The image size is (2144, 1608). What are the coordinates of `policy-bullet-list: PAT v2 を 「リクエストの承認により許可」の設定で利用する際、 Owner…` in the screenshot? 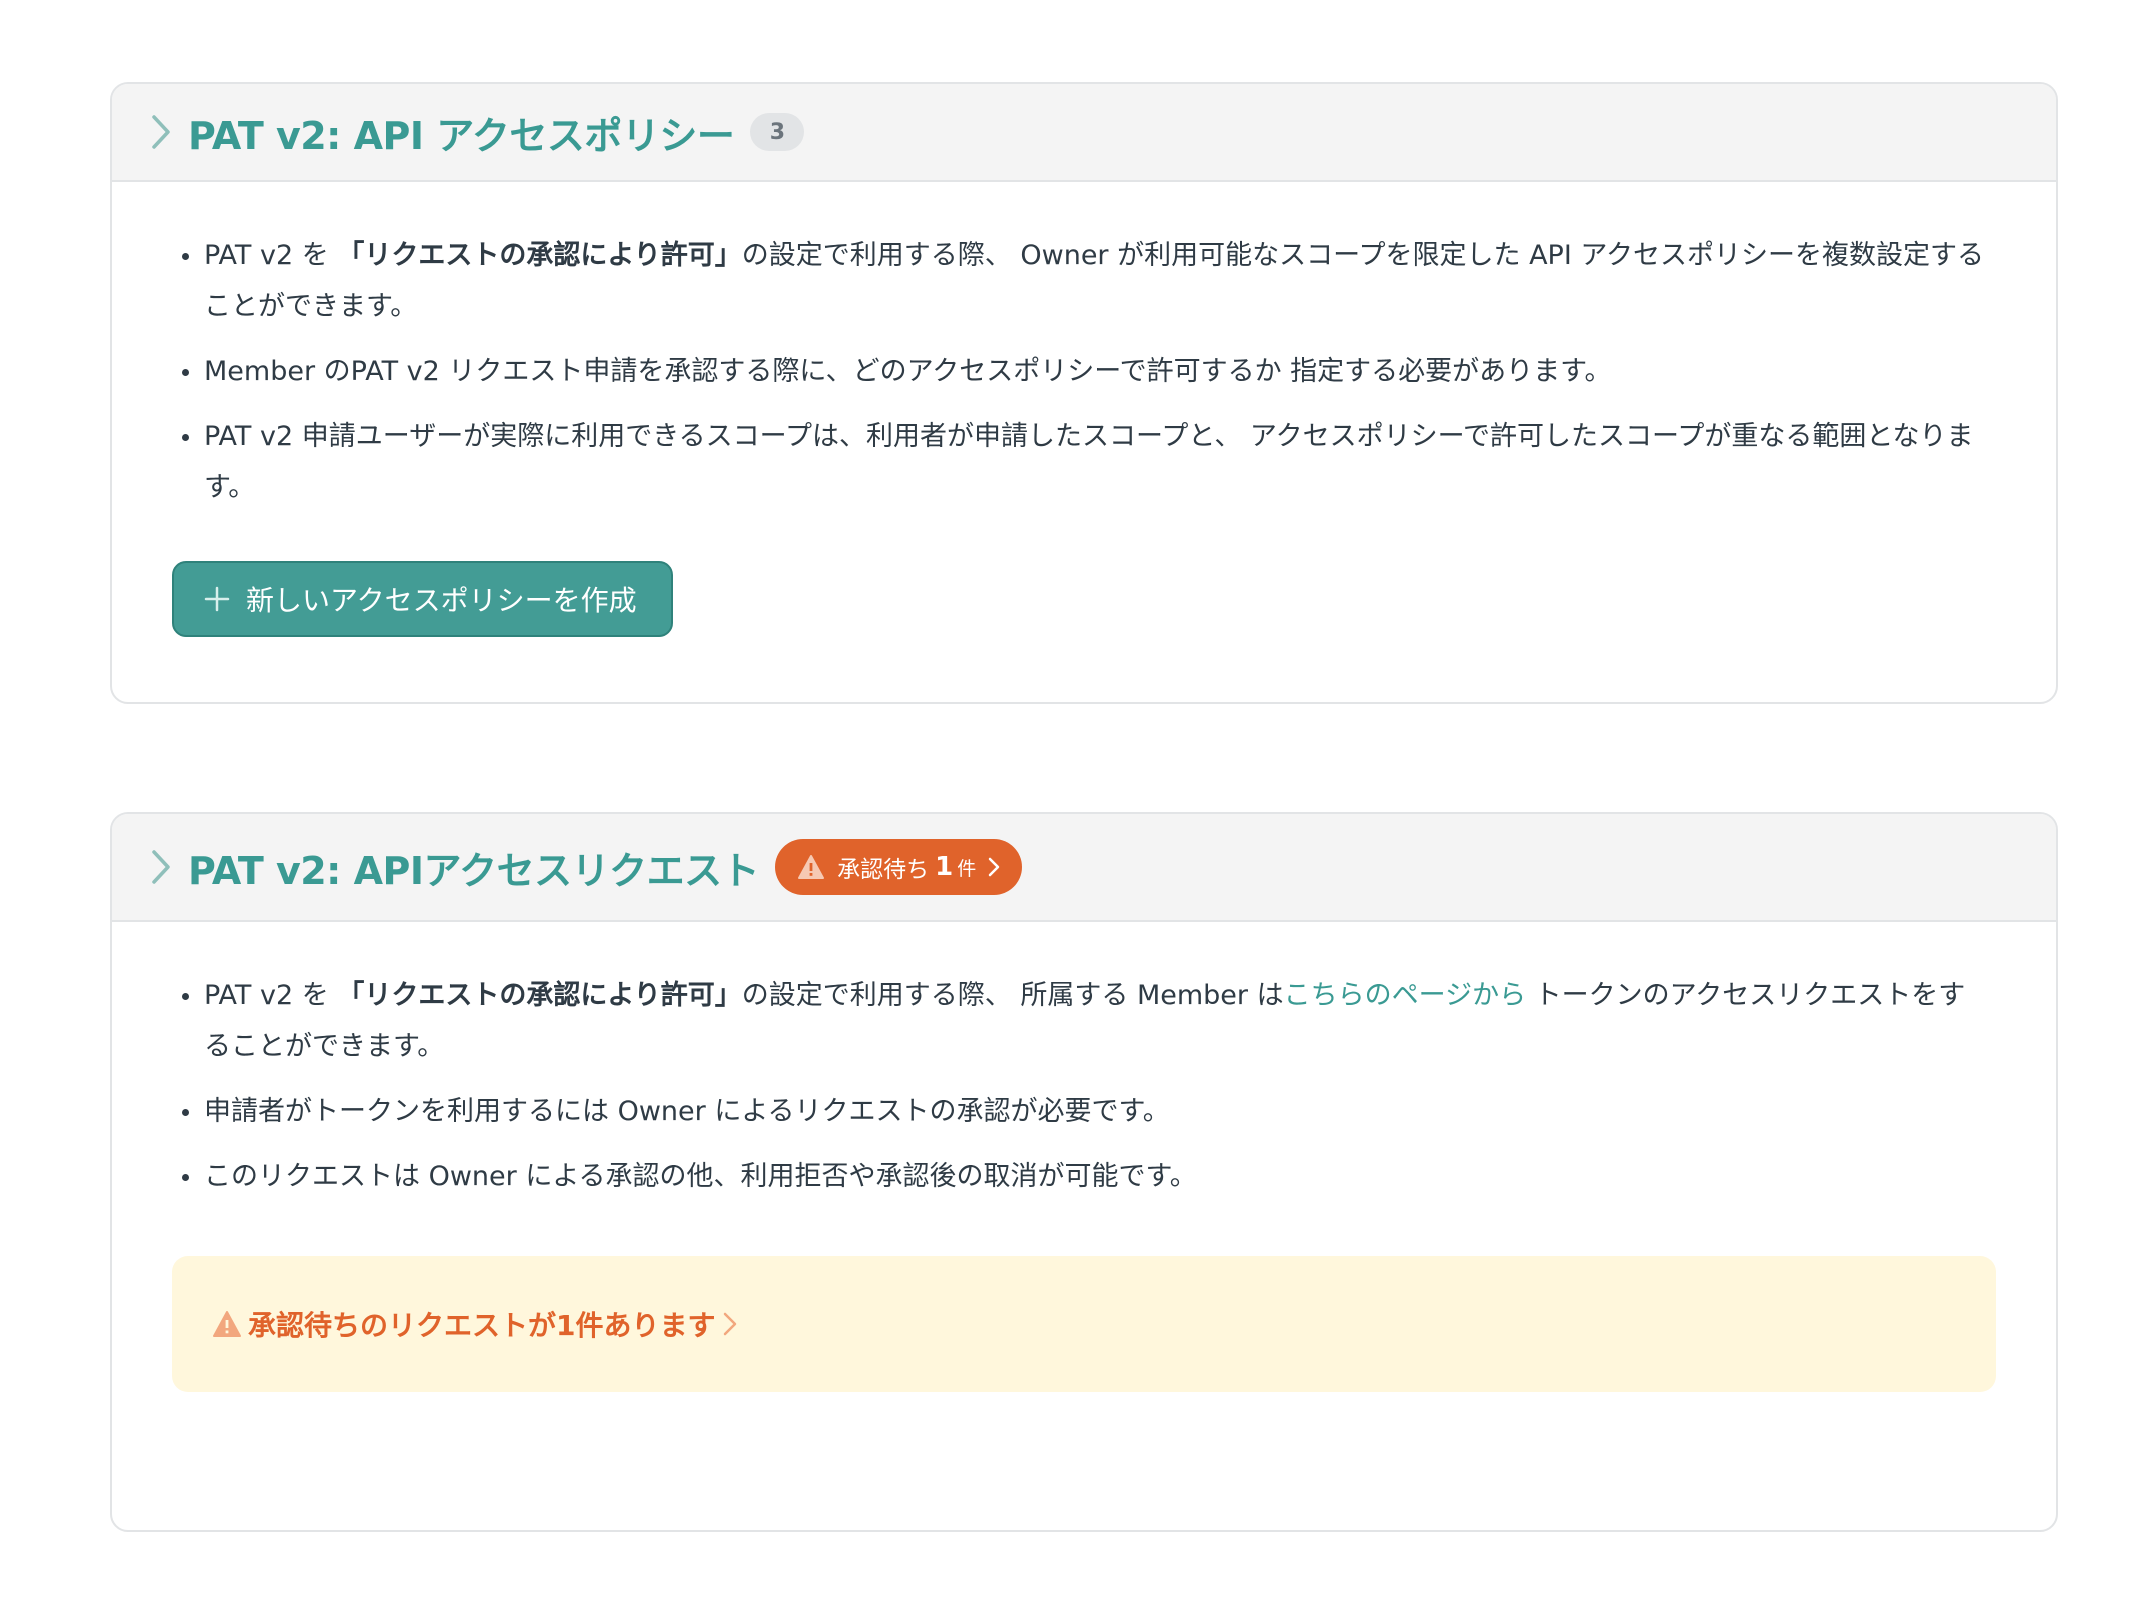 It's located at (1084, 371).